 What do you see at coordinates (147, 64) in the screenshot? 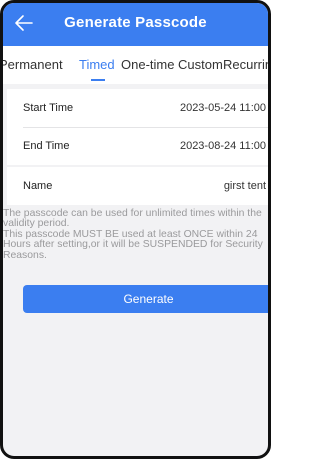
I see `tab-one-time: One-time` at bounding box center [147, 64].